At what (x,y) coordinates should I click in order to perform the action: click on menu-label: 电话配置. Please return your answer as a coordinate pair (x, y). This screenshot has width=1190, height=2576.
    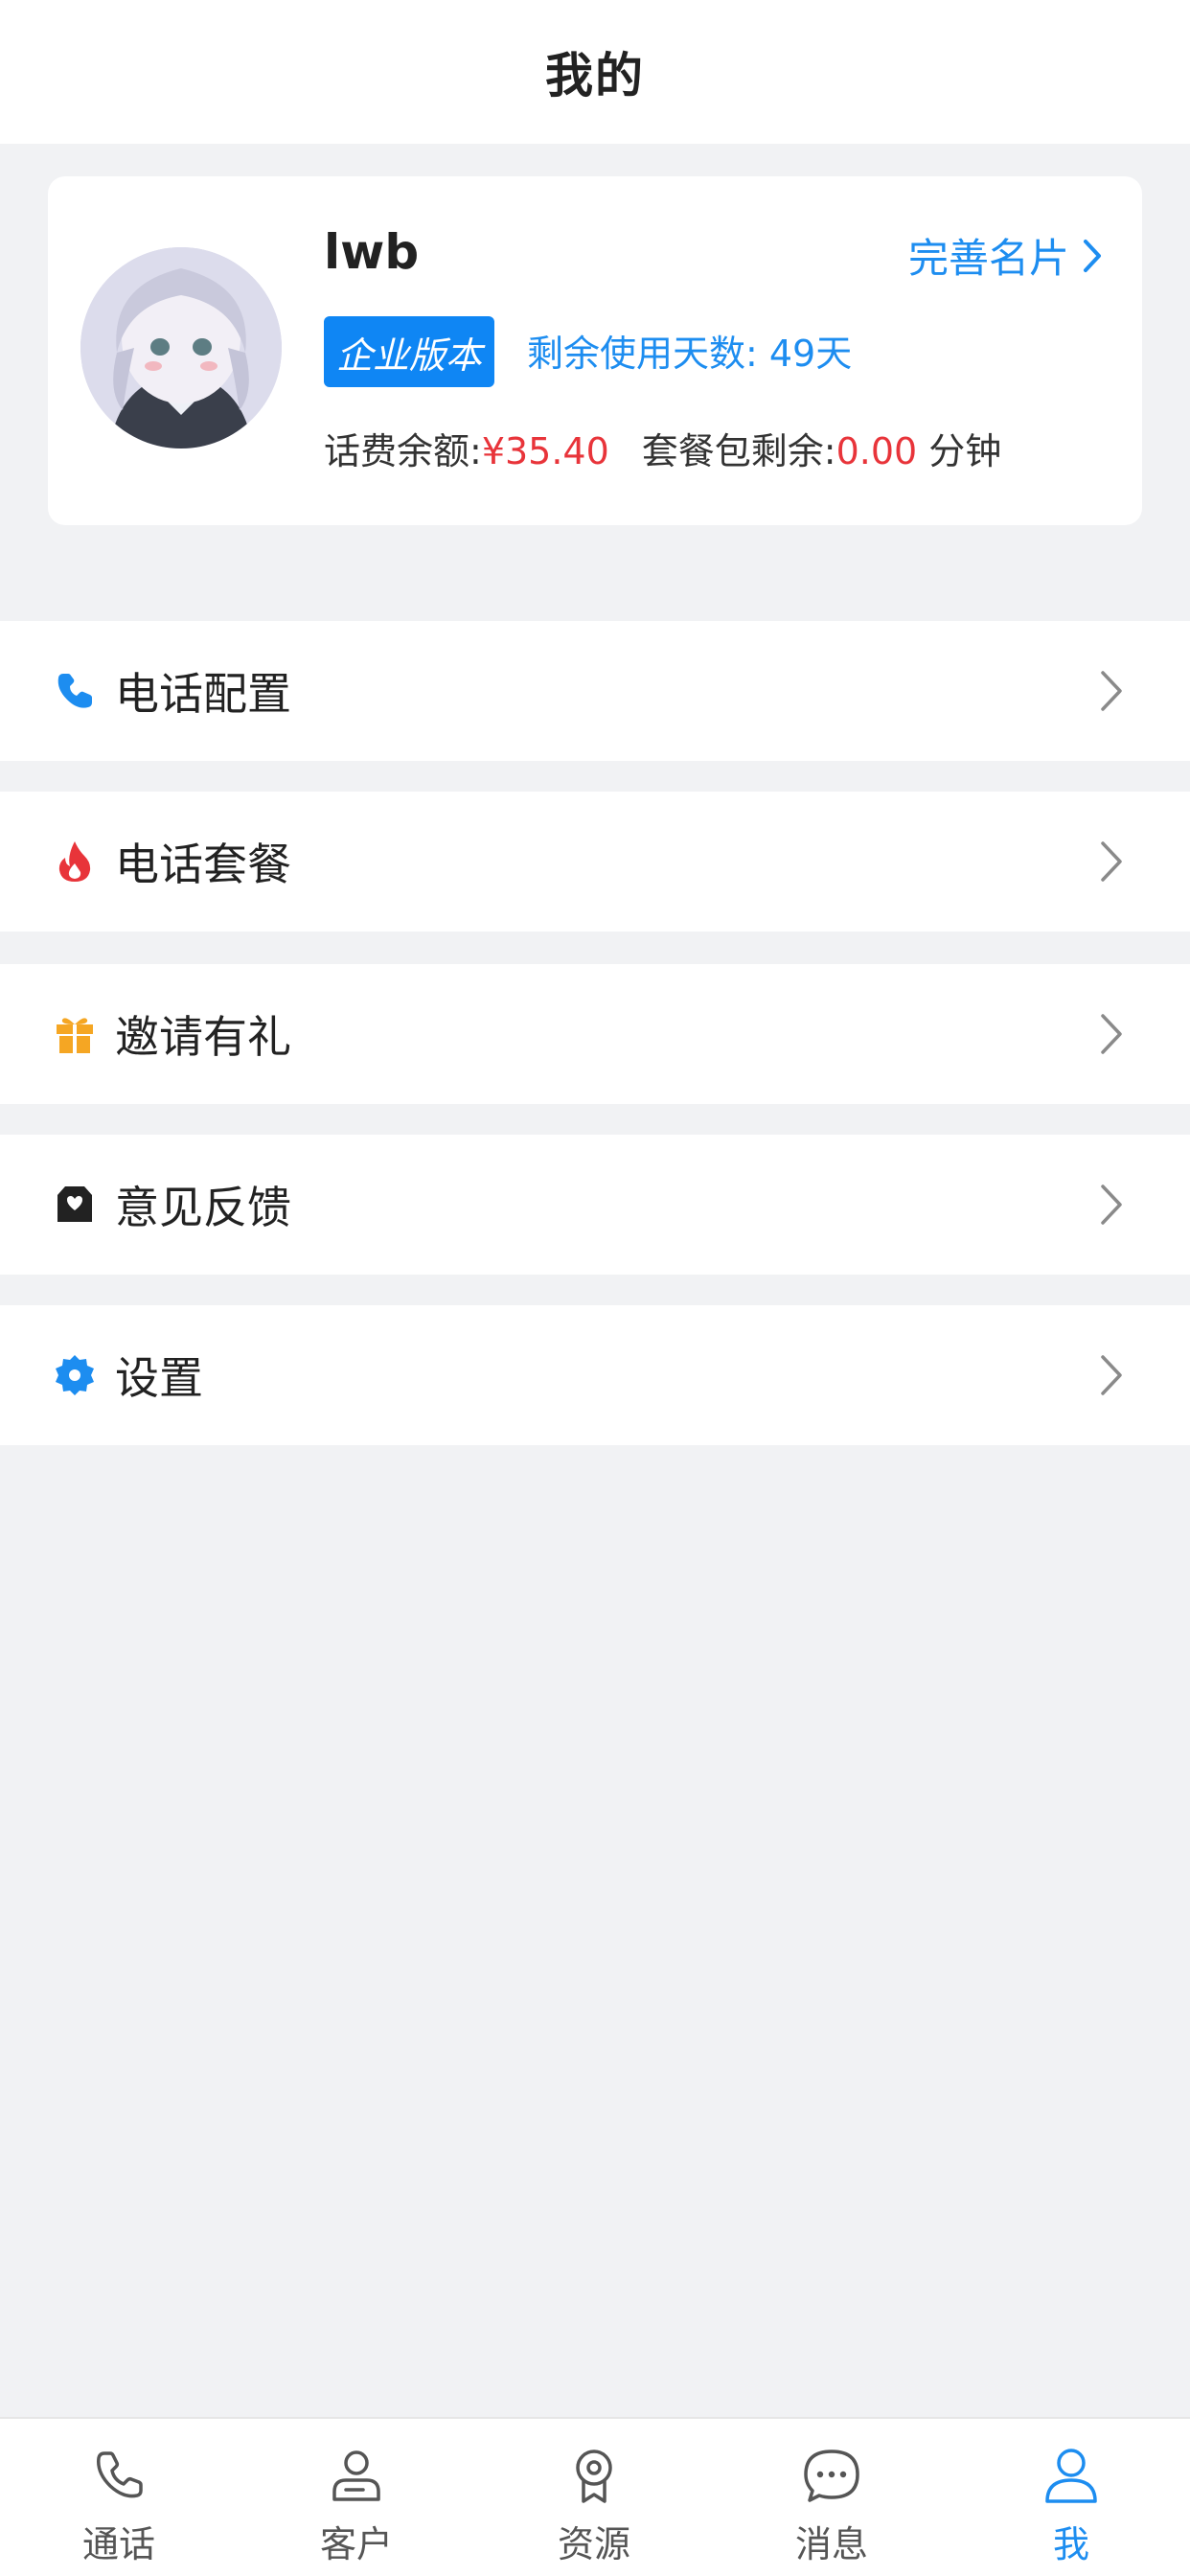
    Looking at the image, I should click on (203, 694).